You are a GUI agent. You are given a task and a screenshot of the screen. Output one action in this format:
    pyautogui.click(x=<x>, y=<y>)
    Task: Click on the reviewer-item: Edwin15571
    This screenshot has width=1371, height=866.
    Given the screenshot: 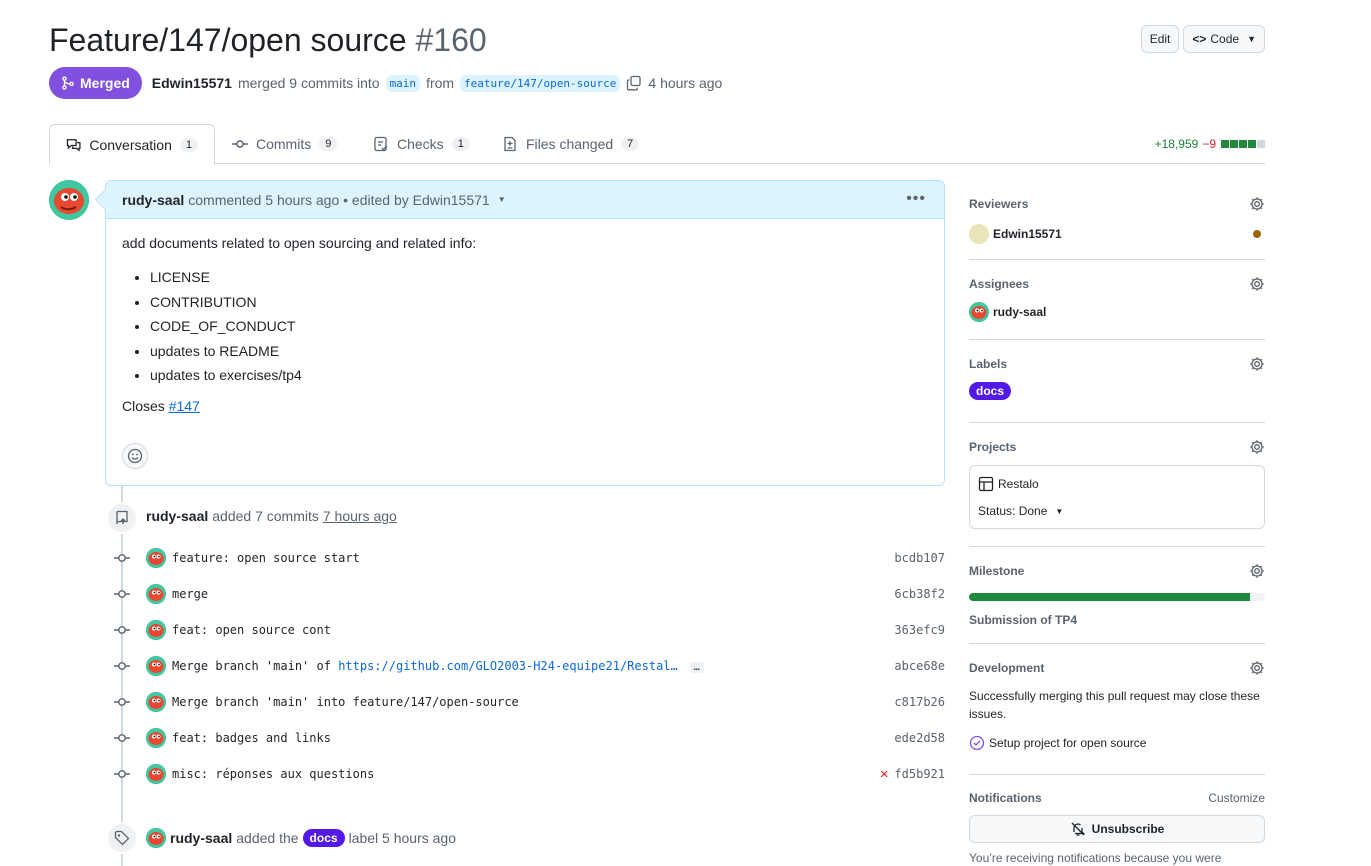 What is the action you would take?
    pyautogui.click(x=1117, y=234)
    